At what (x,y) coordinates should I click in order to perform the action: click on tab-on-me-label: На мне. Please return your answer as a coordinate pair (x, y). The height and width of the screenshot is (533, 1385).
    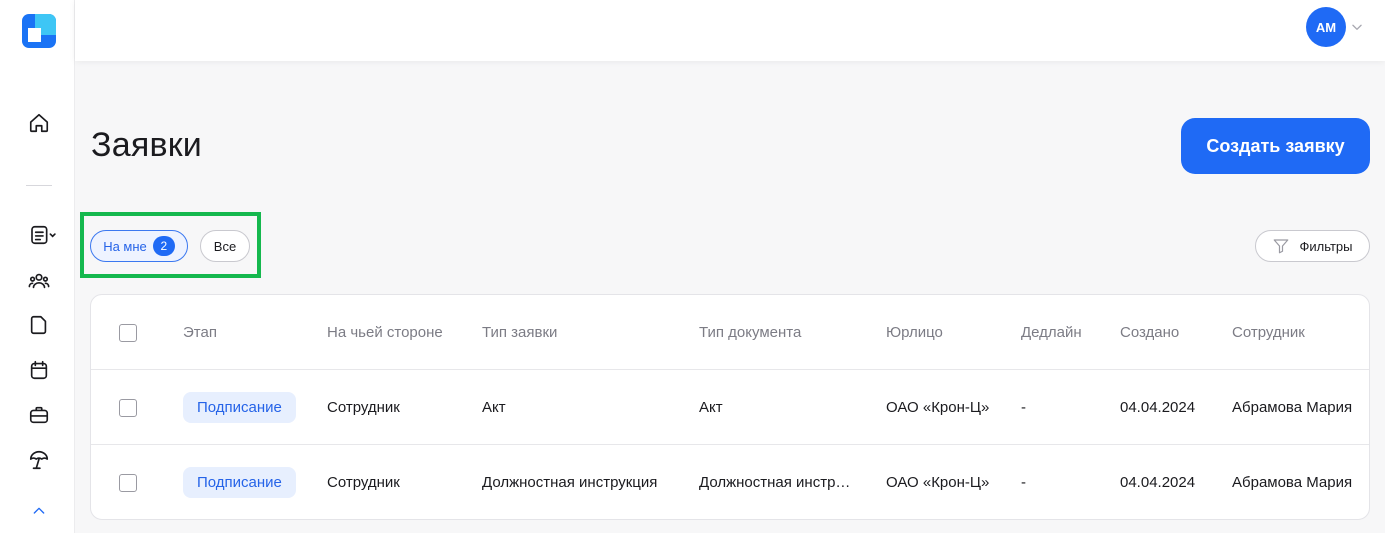
    Looking at the image, I should click on (125, 246).